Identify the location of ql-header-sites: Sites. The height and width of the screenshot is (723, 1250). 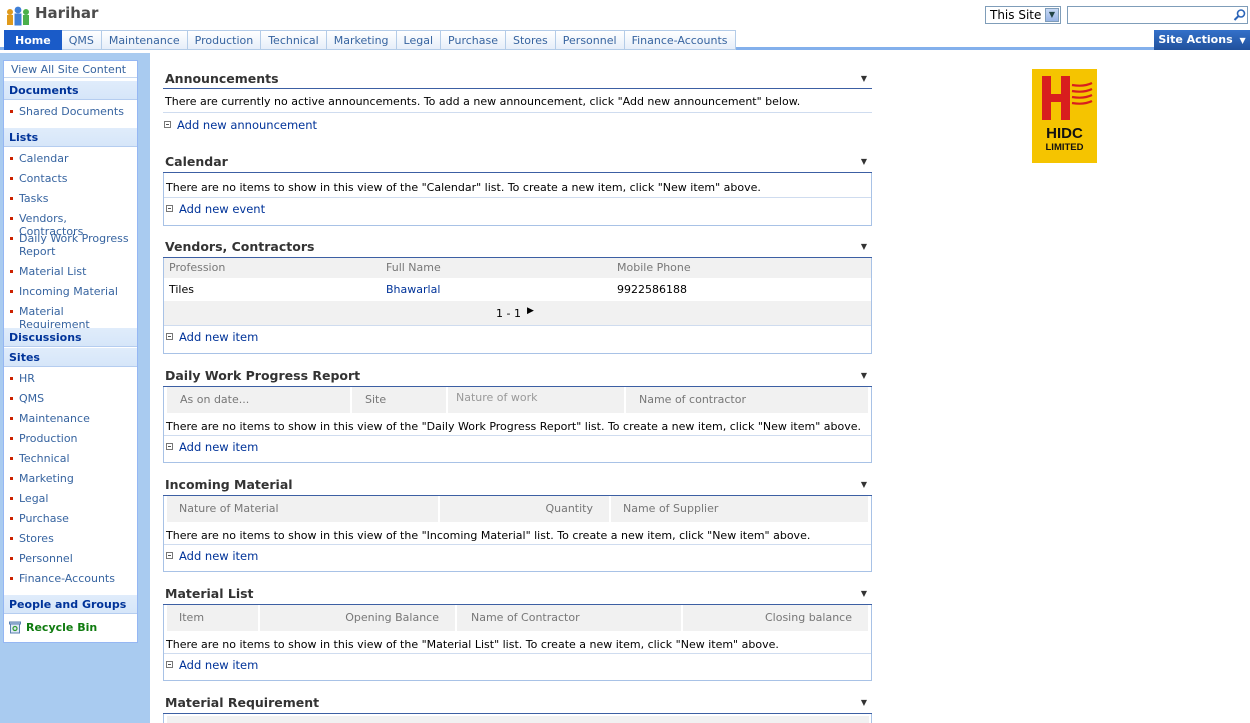
(70, 357).